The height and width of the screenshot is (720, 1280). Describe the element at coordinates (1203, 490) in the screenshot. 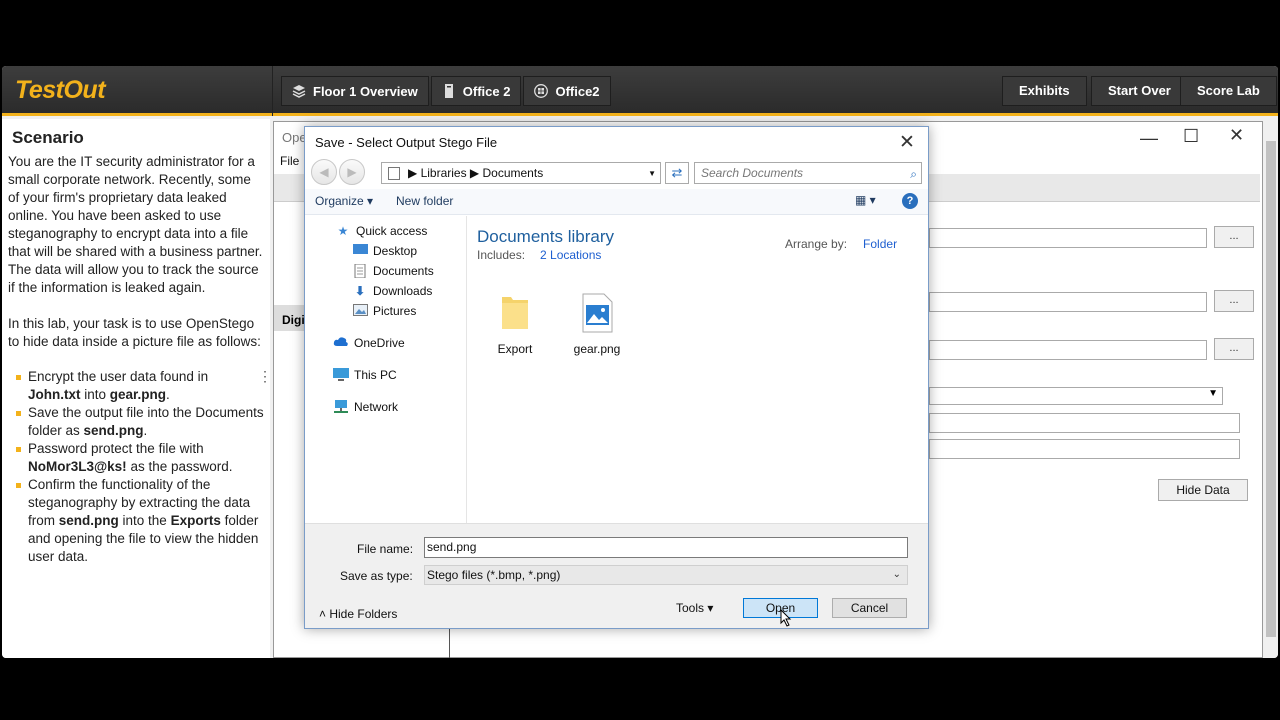

I see `hide-data-button: Hide Data` at that location.